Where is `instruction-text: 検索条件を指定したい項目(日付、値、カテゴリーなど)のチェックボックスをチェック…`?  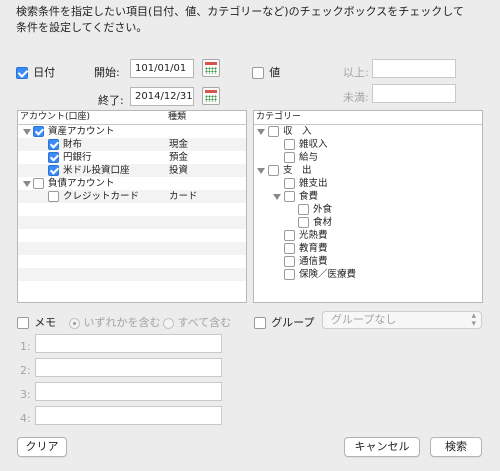
instruction-text: 検索条件を指定したい項目(日付、値、カテゴリーなど)のチェックボックスをチェック… is located at coordinates (251, 20).